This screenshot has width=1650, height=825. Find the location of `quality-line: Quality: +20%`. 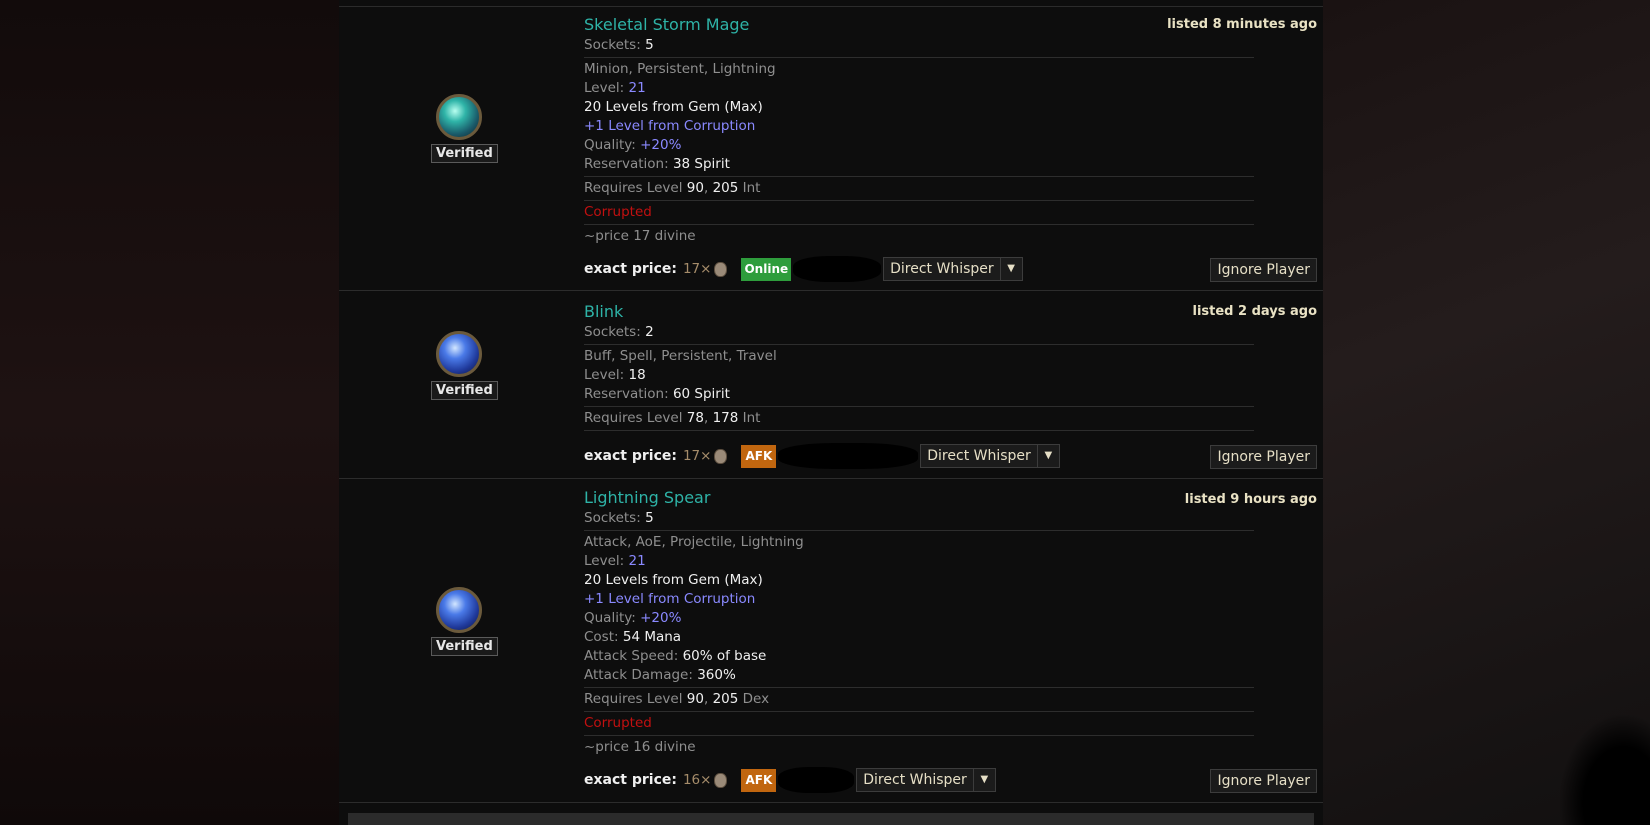

quality-line: Quality: +20% is located at coordinates (919, 145).